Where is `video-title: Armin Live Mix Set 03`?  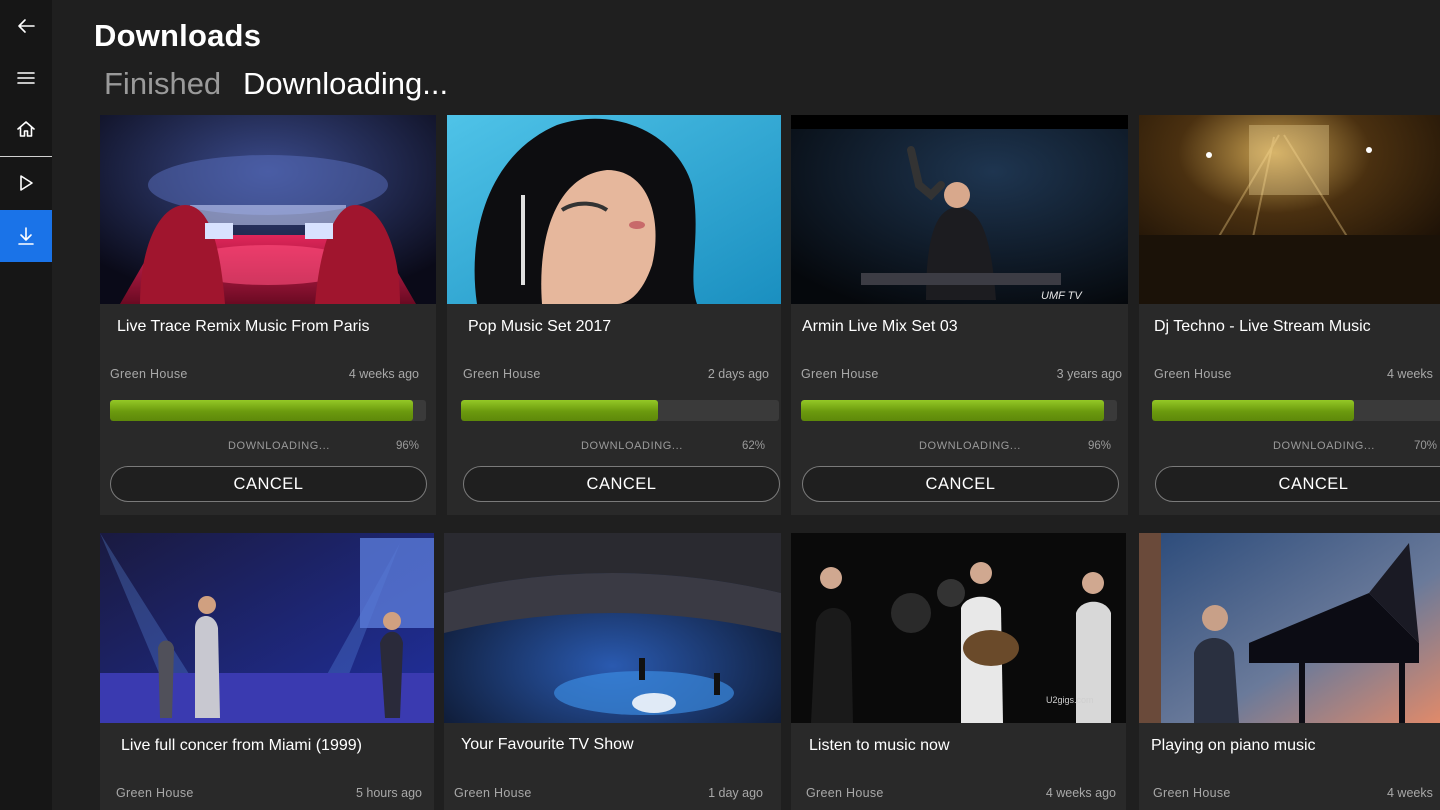
video-title: Armin Live Mix Set 03 is located at coordinates (880, 327).